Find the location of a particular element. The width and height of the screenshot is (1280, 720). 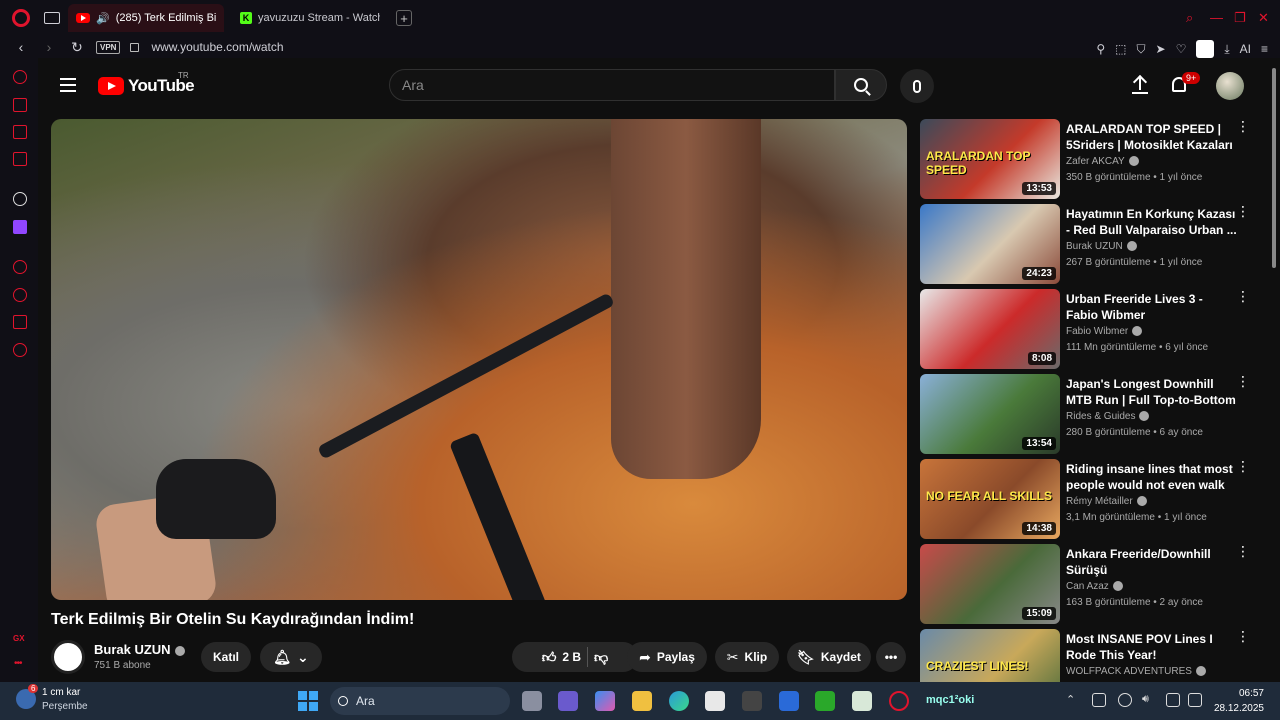

send-icon: ➤ is located at coordinates (1161, 49).